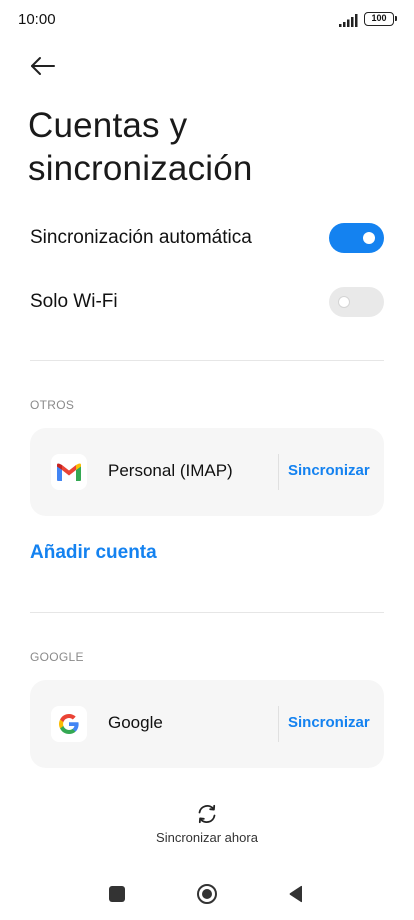 The width and height of the screenshot is (414, 920). What do you see at coordinates (207, 837) in the screenshot?
I see `sync-now-label: Sincronizar ahora` at bounding box center [207, 837].